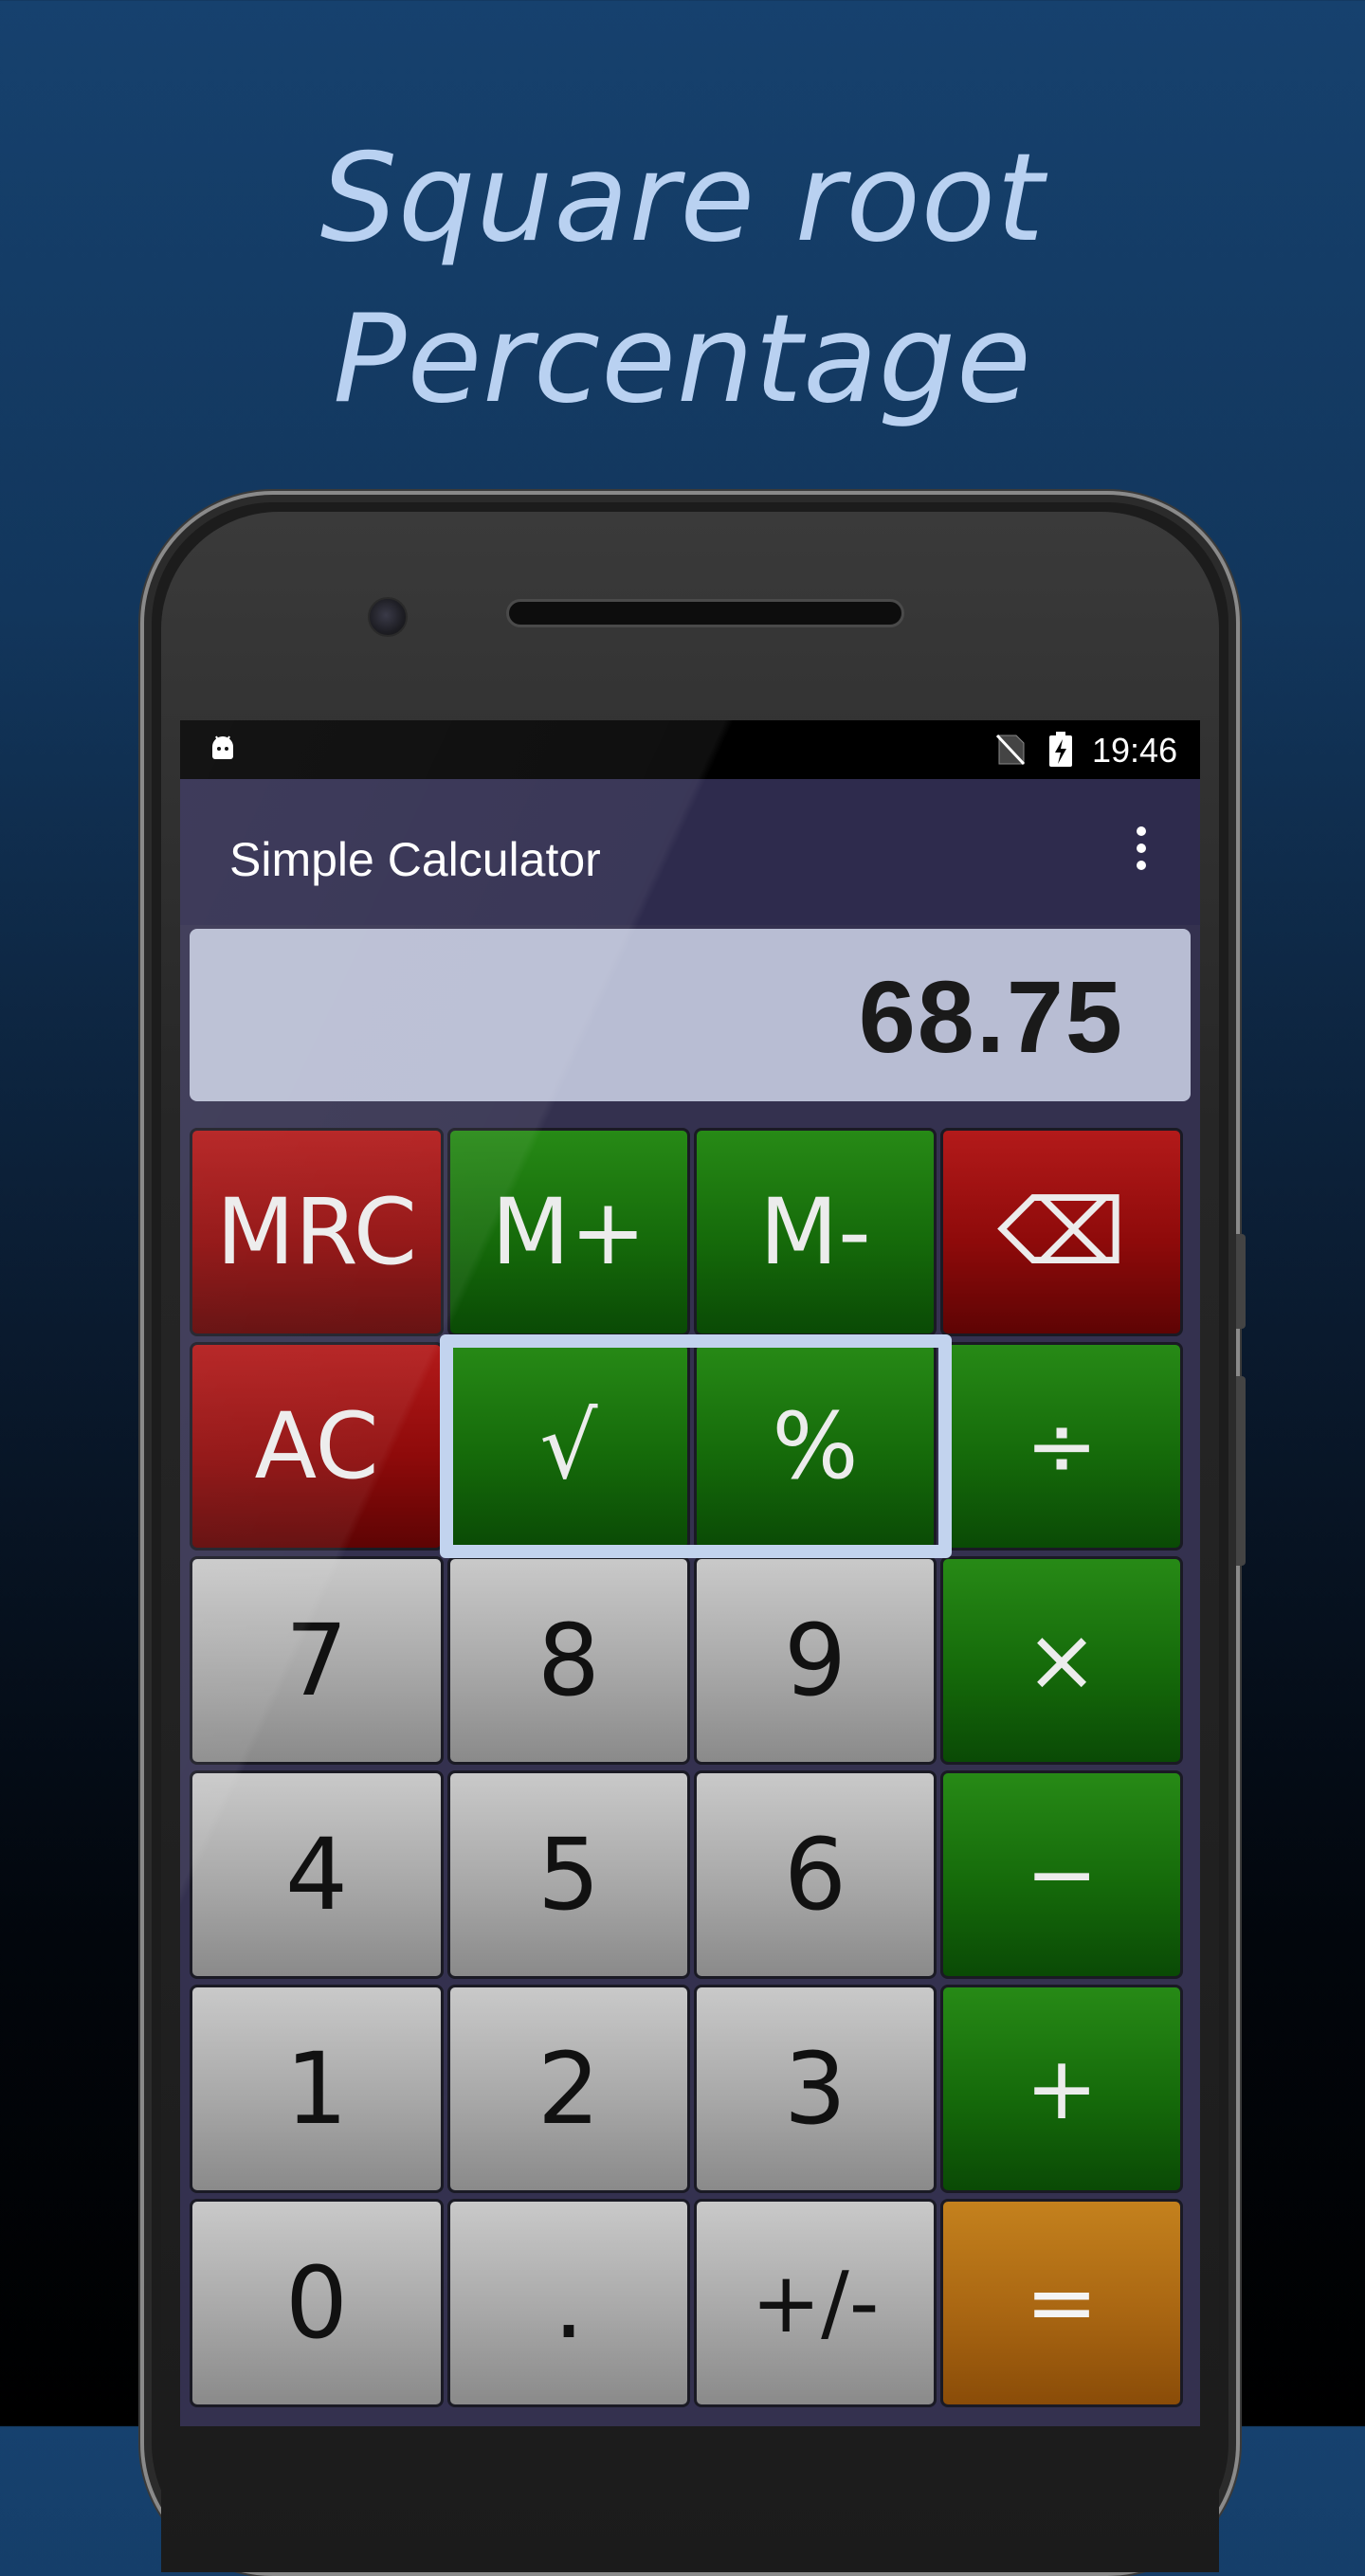  I want to click on memory-plus-button: M+, so click(568, 1232).